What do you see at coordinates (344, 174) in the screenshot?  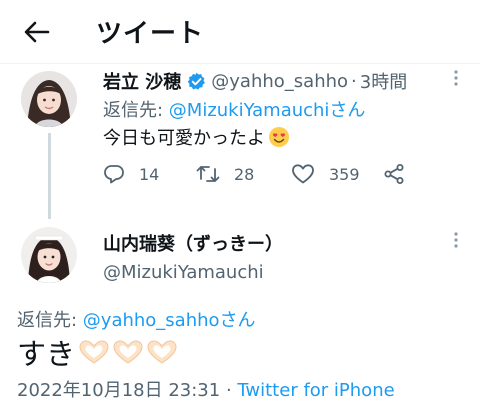 I see `like-count: 359` at bounding box center [344, 174].